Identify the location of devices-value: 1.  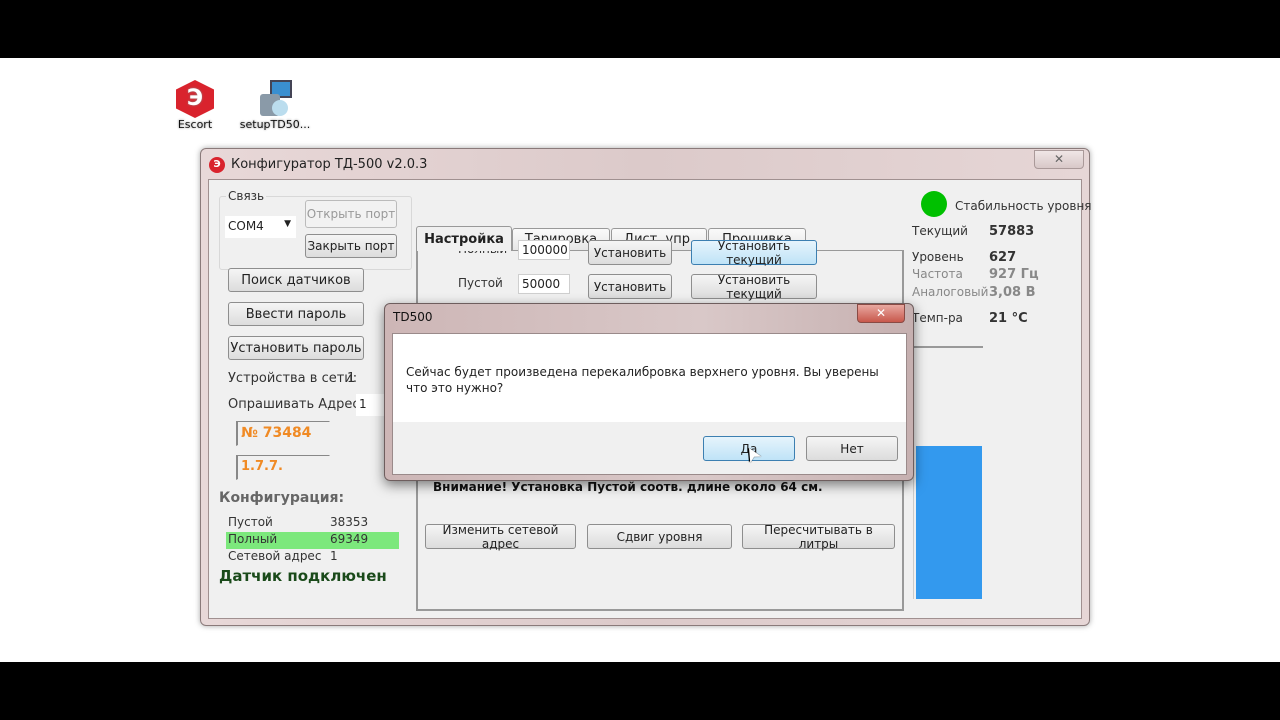
(351, 378).